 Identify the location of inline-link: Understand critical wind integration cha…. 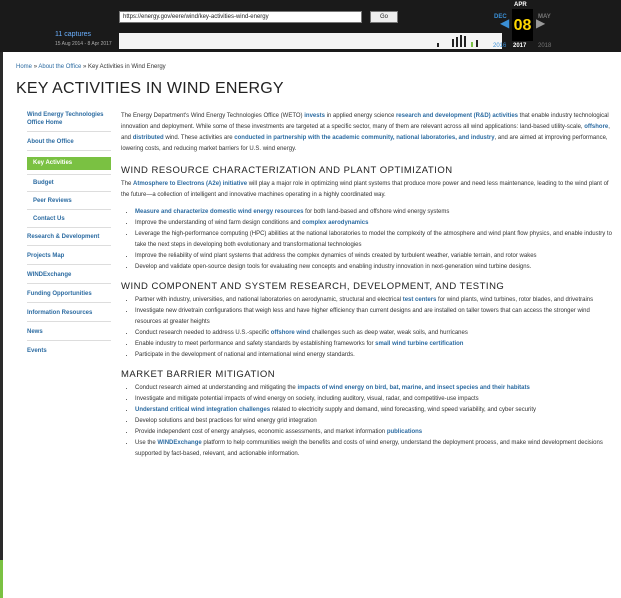
(202, 410).